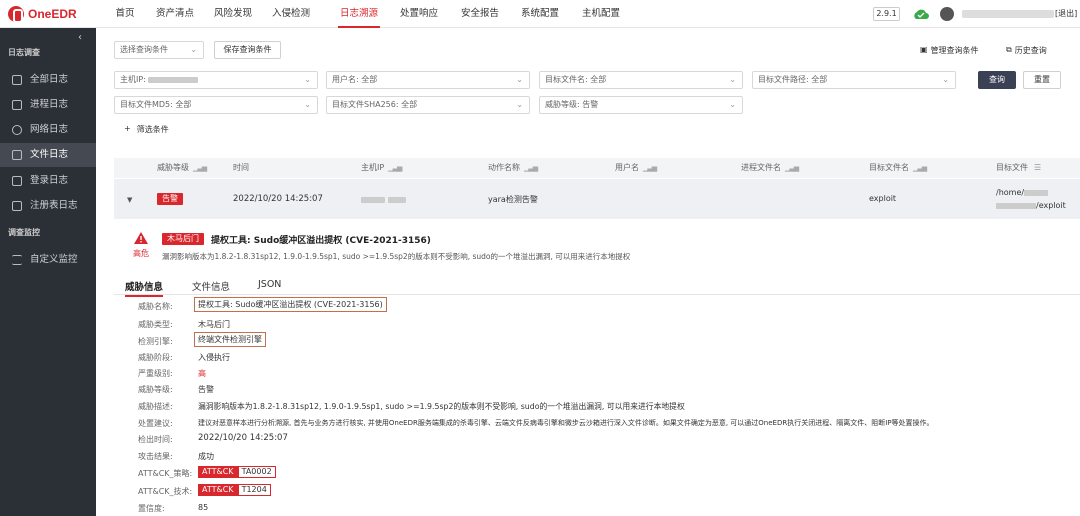 Image resolution: width=1080 pixels, height=516 pixels. Describe the element at coordinates (48, 80) in the screenshot. I see `sidebar-item-all-logs: 全部日志` at that location.